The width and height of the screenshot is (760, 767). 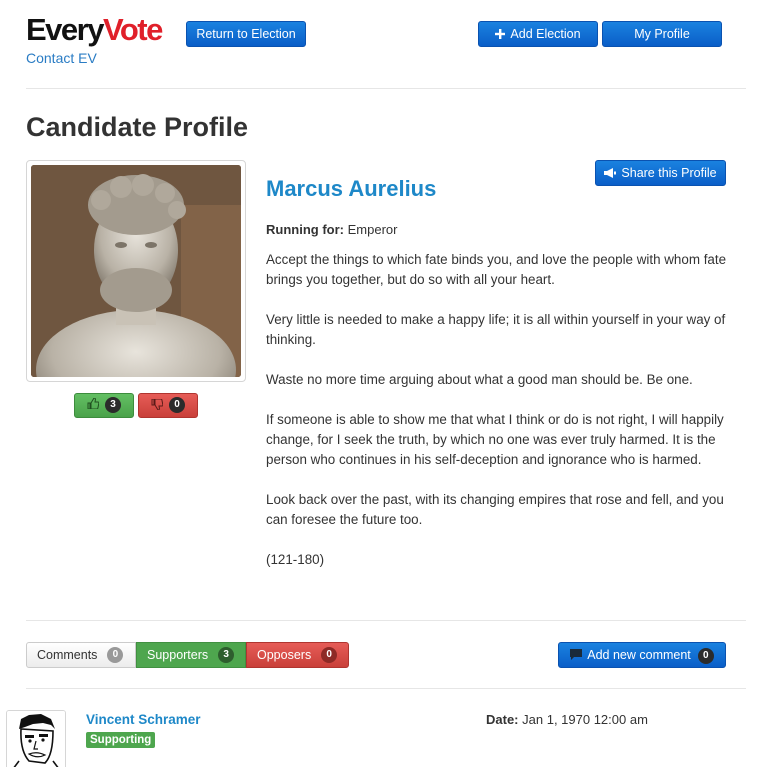 I want to click on my-profile-label: My Profile, so click(x=662, y=34).